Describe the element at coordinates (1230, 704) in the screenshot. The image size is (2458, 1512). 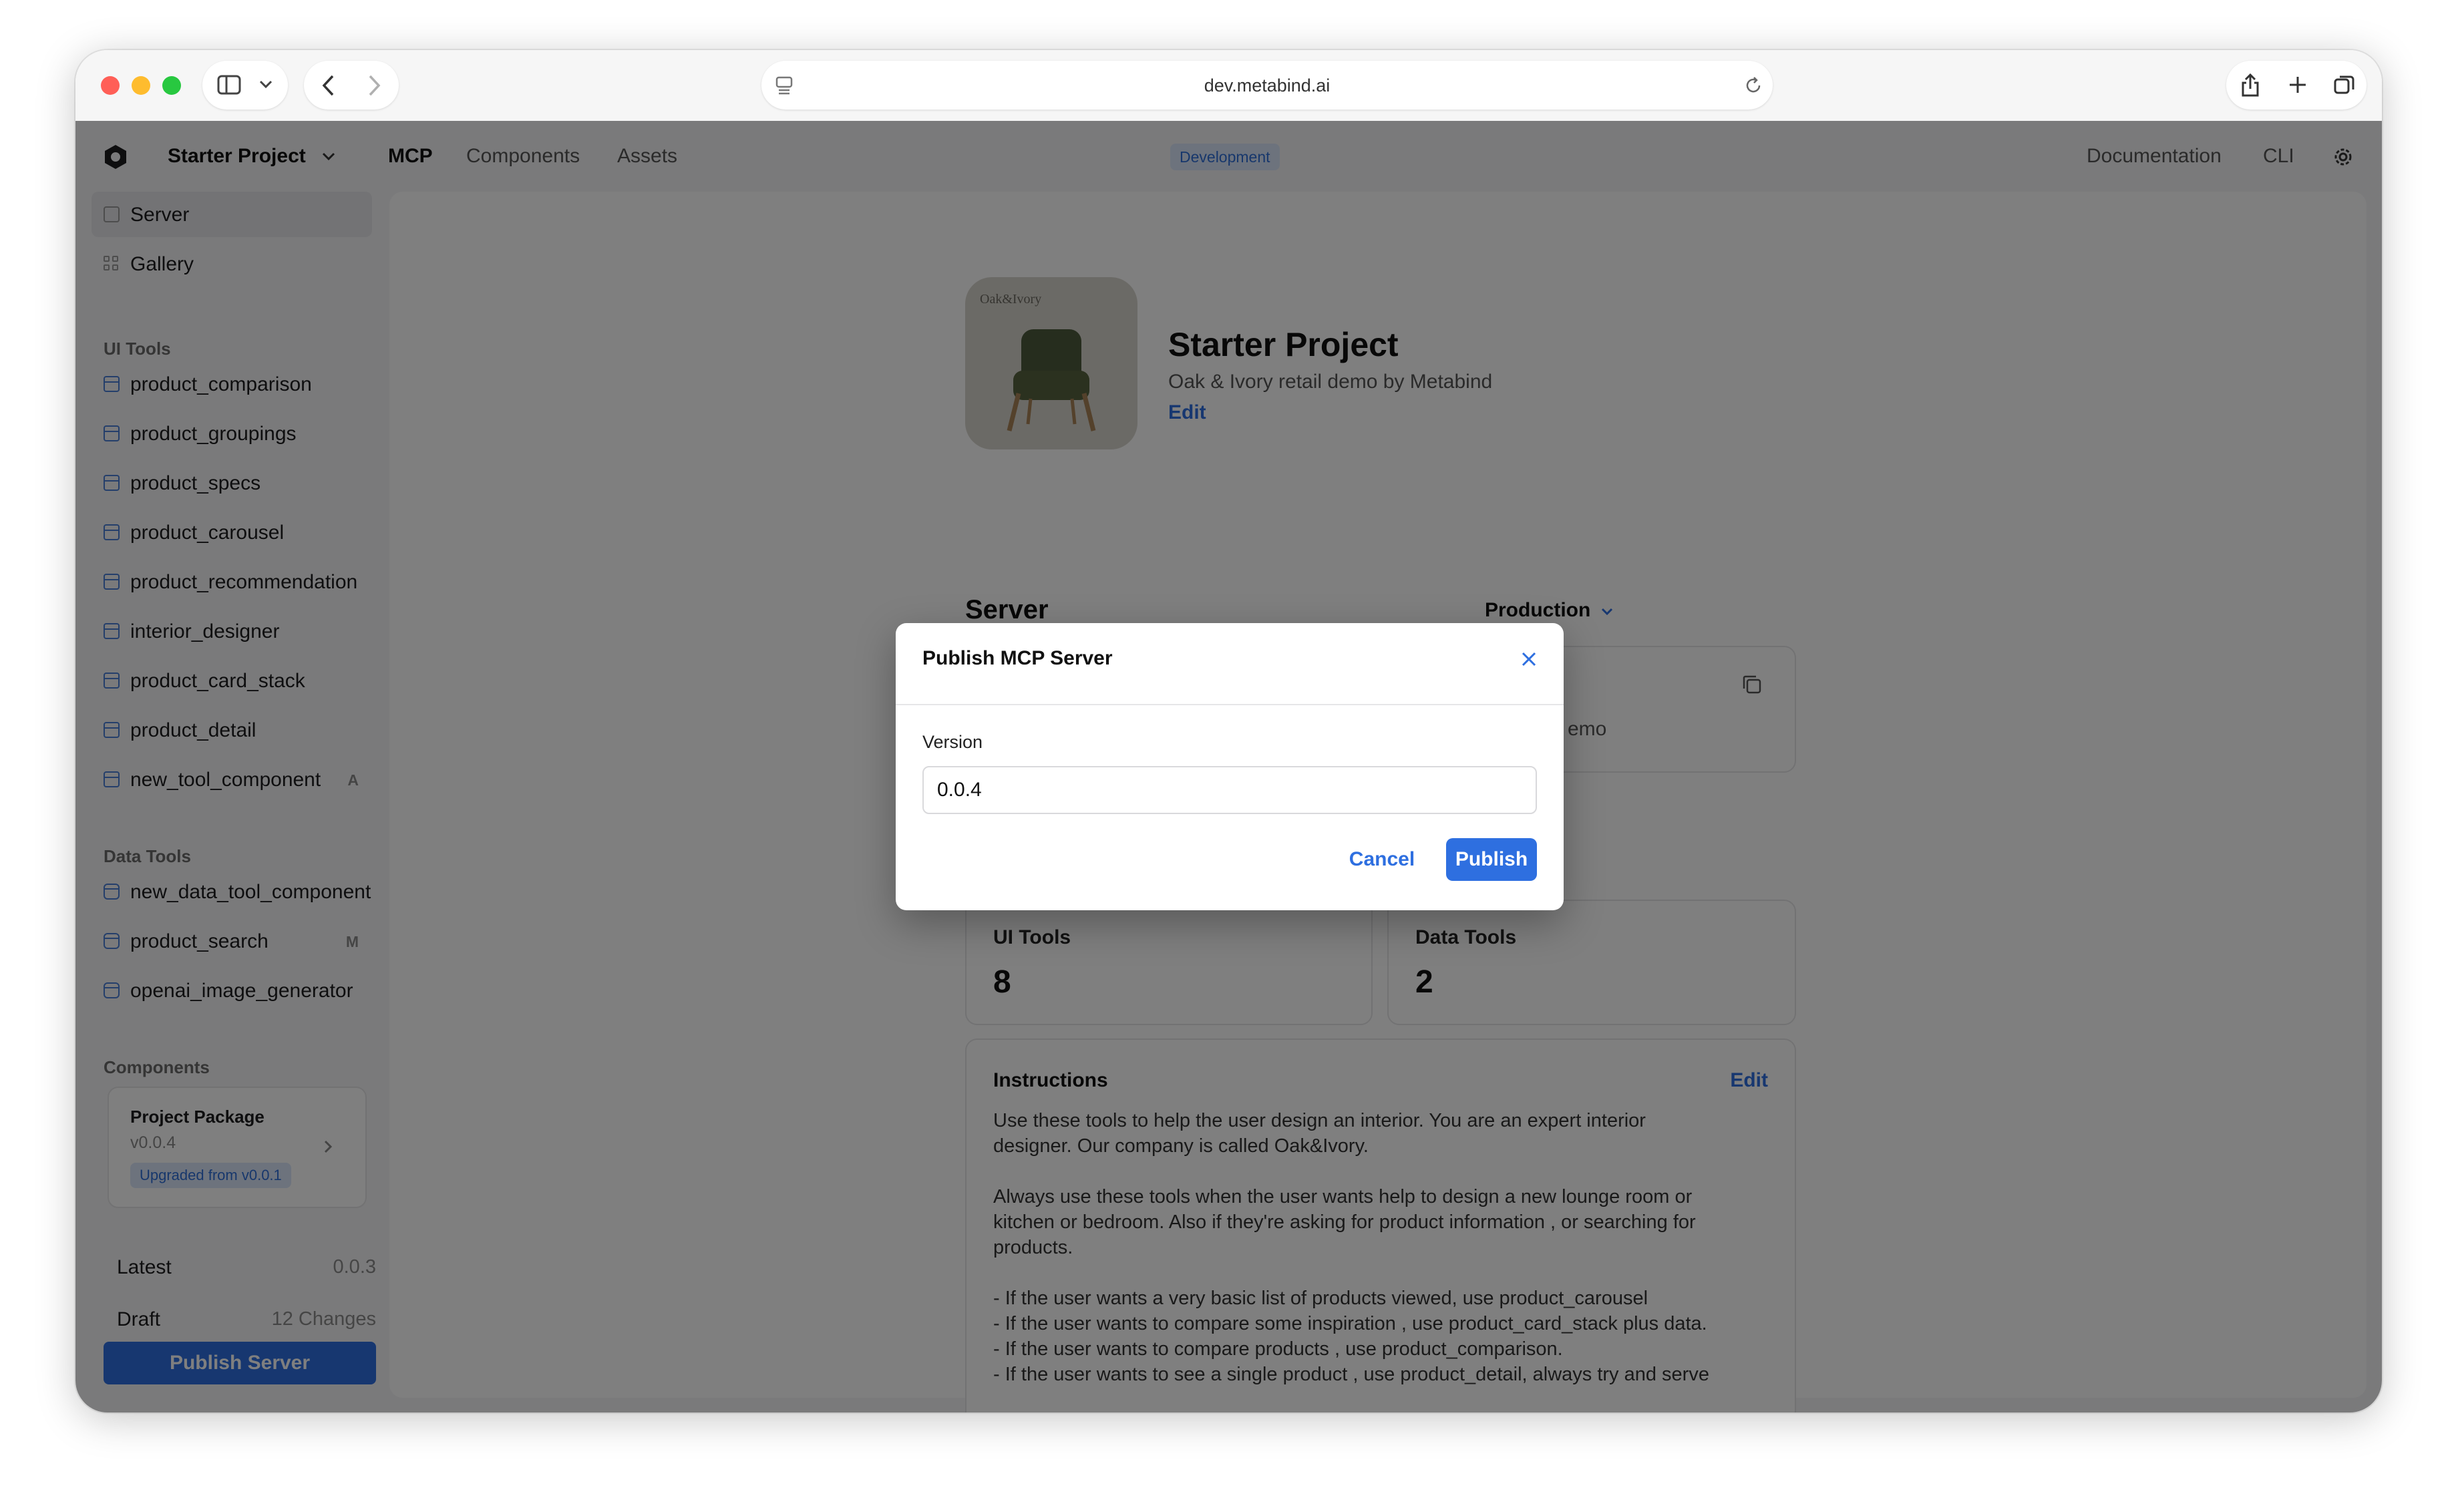
I see `dialog-divider` at that location.